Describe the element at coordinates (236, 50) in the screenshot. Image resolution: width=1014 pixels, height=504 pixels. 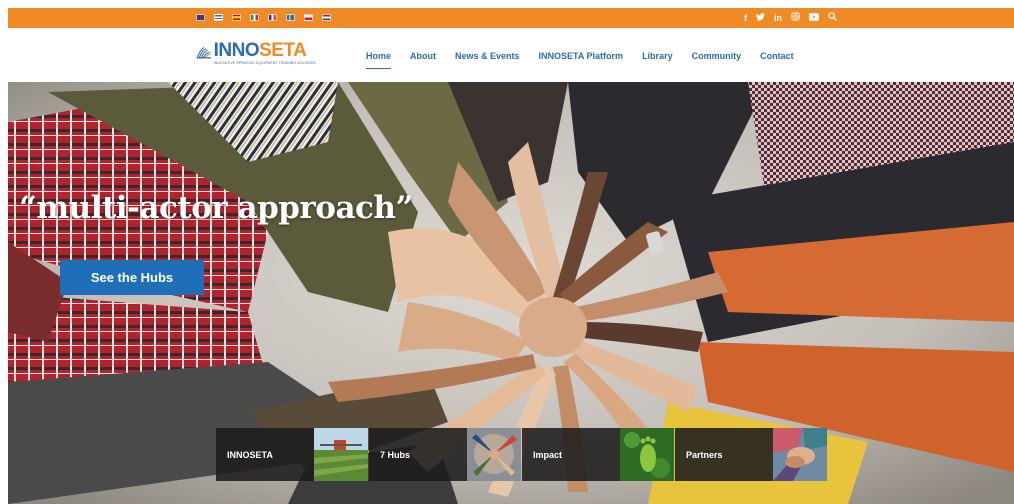
I see `logo-wordmark-inno: INNO` at that location.